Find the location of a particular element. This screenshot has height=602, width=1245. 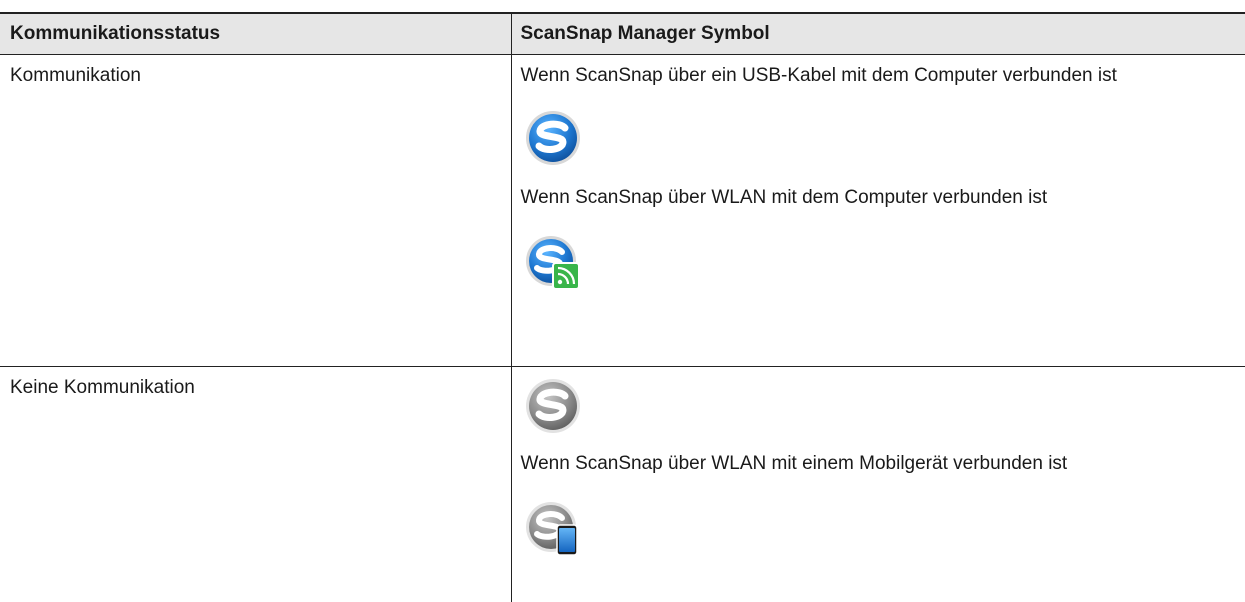

scansnap-gray-icon is located at coordinates (553, 406).